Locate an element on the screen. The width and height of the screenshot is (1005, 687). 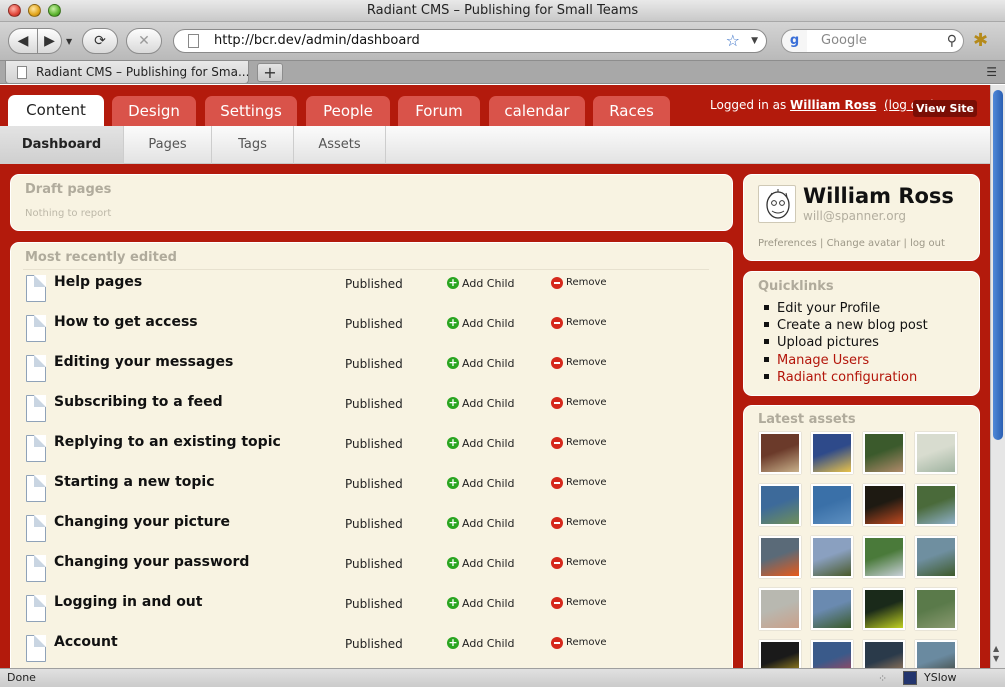
page-title-link: Account is located at coordinates (86, 642).